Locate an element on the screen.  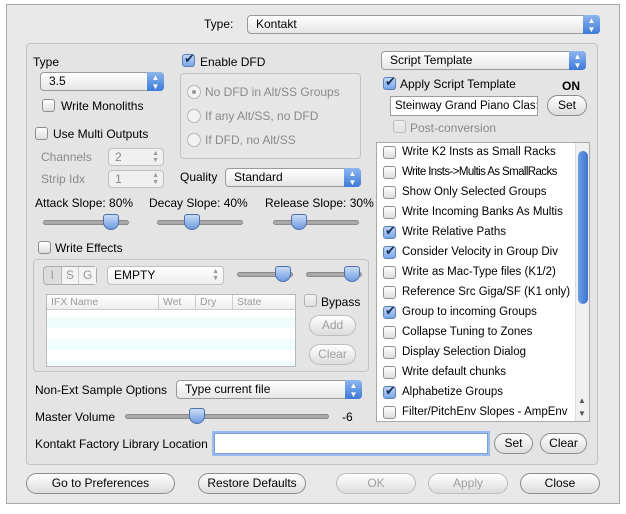
script-template-popup: Script Template ▲ ▼ is located at coordinates (483, 60).